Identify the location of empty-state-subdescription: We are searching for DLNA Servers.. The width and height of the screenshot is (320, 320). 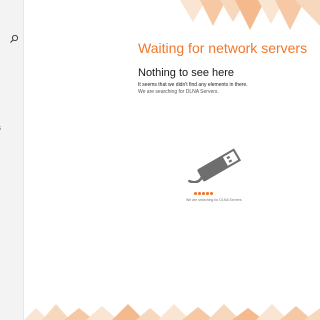
(178, 92).